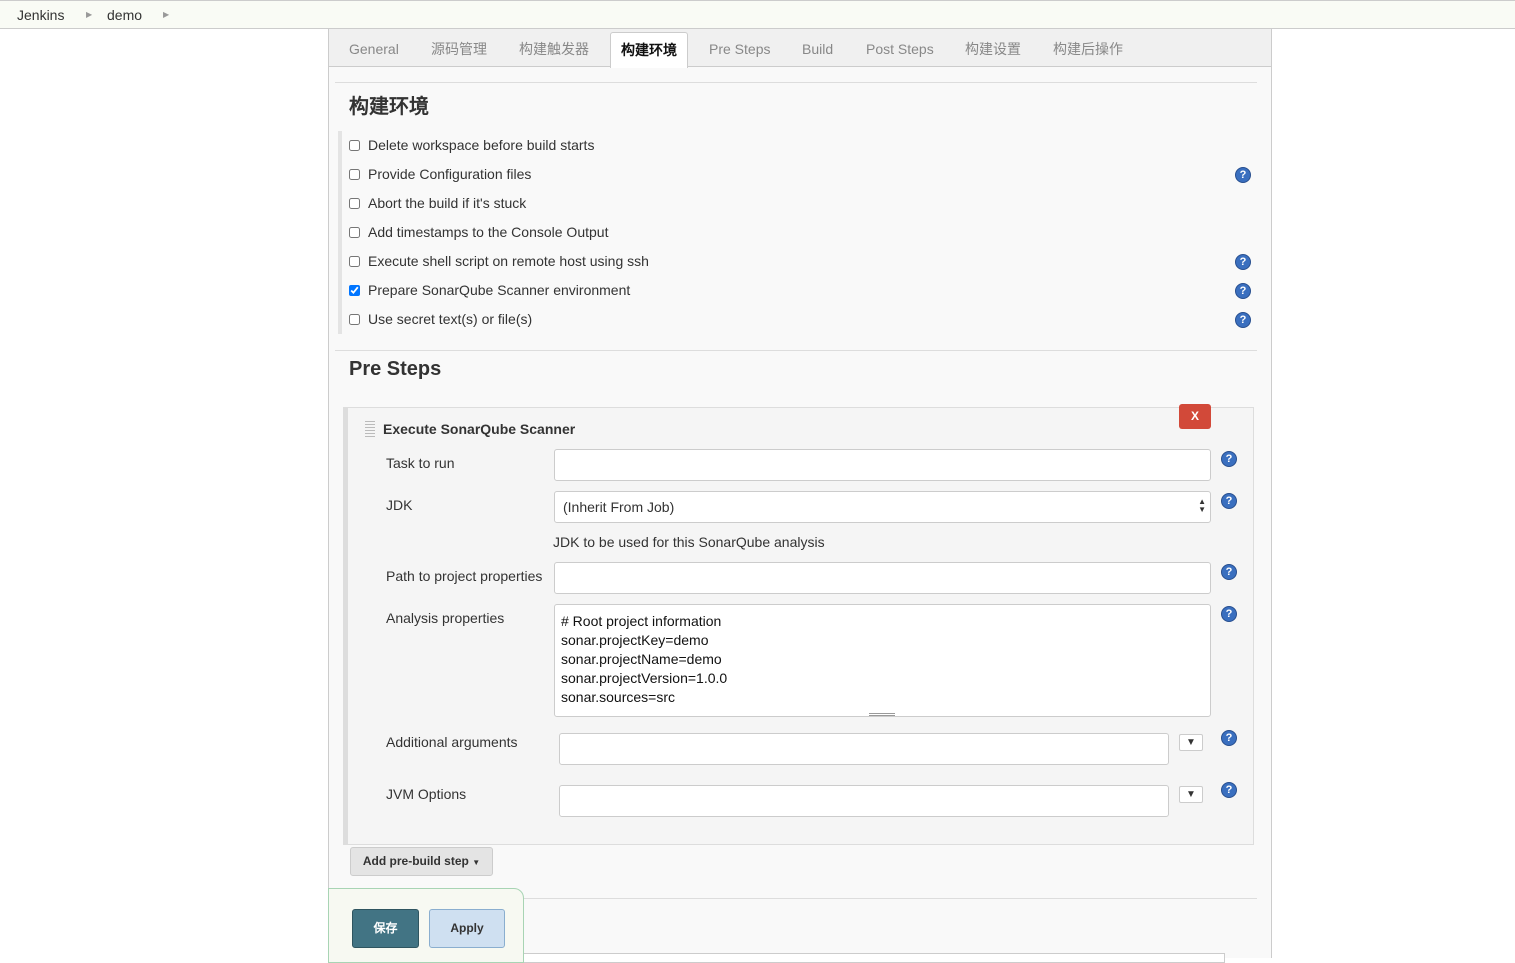  Describe the element at coordinates (445, 618) in the screenshot. I see `analysis-label: Analysis properties` at that location.